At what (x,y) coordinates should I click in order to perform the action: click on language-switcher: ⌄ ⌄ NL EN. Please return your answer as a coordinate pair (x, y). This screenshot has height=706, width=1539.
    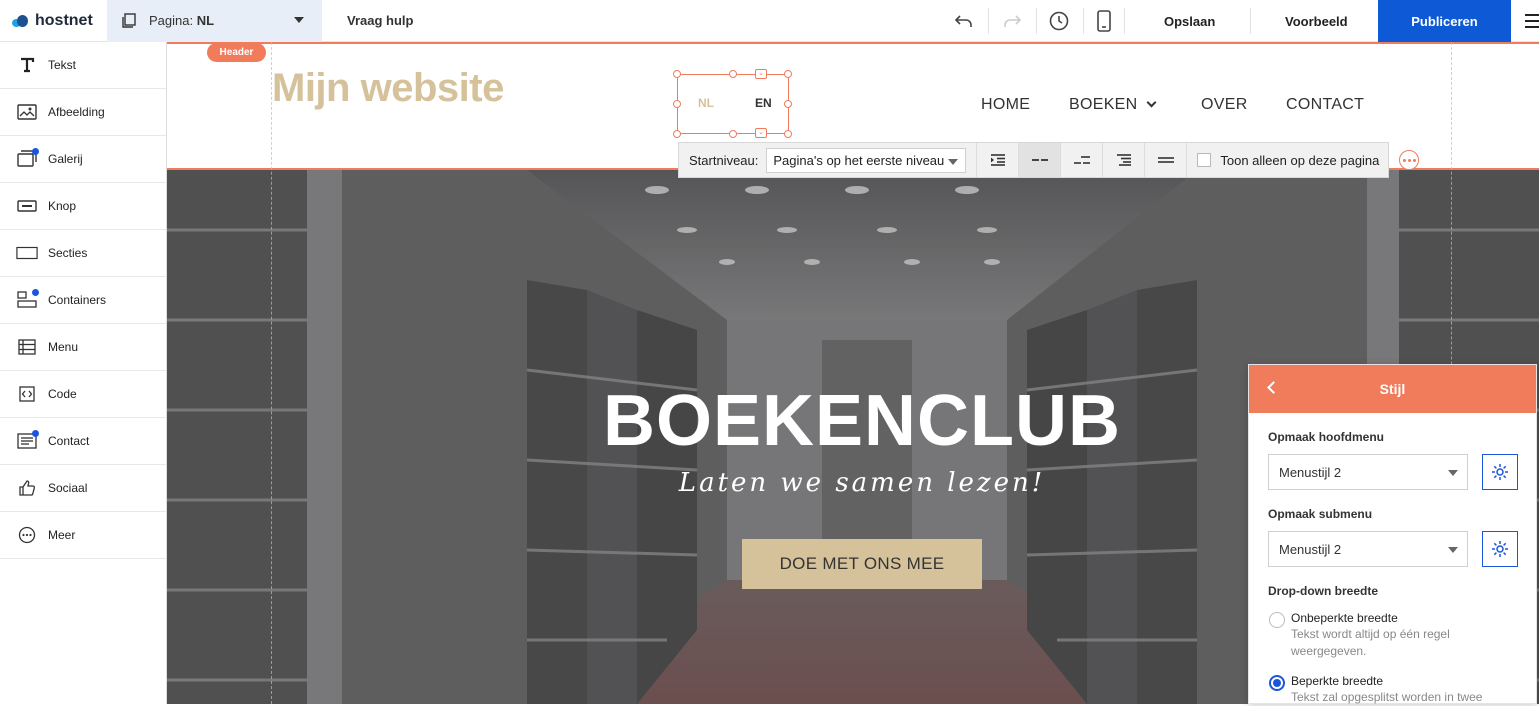
    Looking at the image, I should click on (732, 103).